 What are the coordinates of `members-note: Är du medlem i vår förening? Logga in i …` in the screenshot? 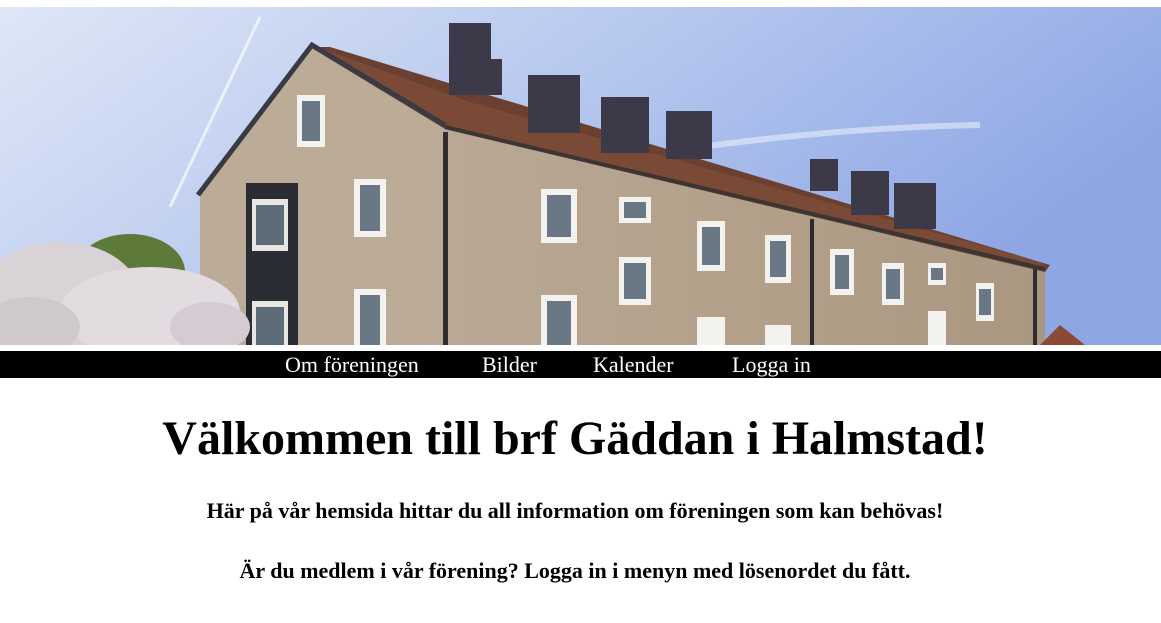 It's located at (575, 570).